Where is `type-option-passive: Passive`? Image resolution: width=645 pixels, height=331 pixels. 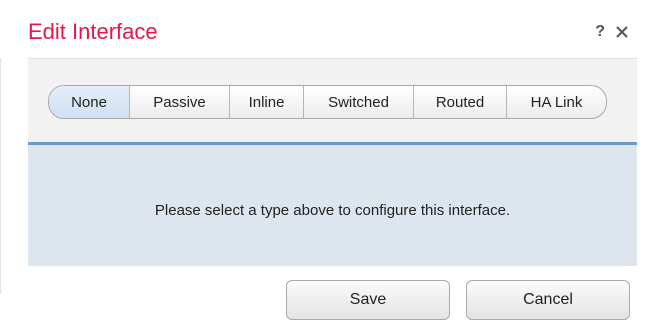
type-option-passive: Passive is located at coordinates (179, 102).